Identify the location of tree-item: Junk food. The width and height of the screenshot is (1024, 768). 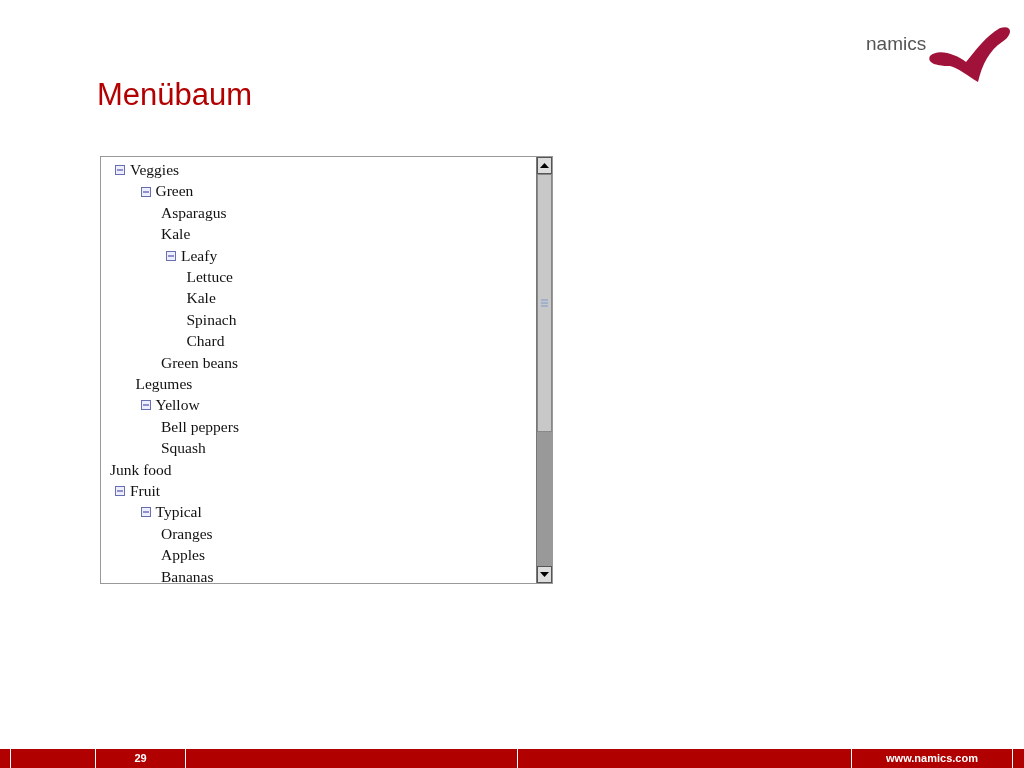
(141, 469).